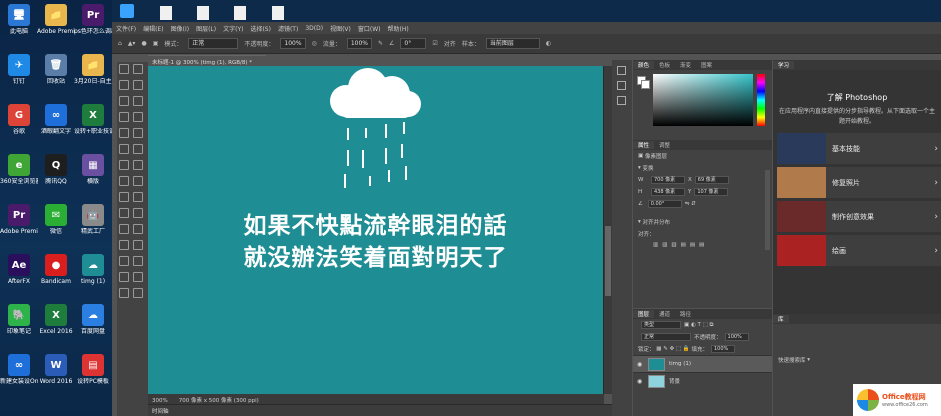  Describe the element at coordinates (93, 176) in the screenshot. I see `desktop-icon: ▦ 横版` at that location.